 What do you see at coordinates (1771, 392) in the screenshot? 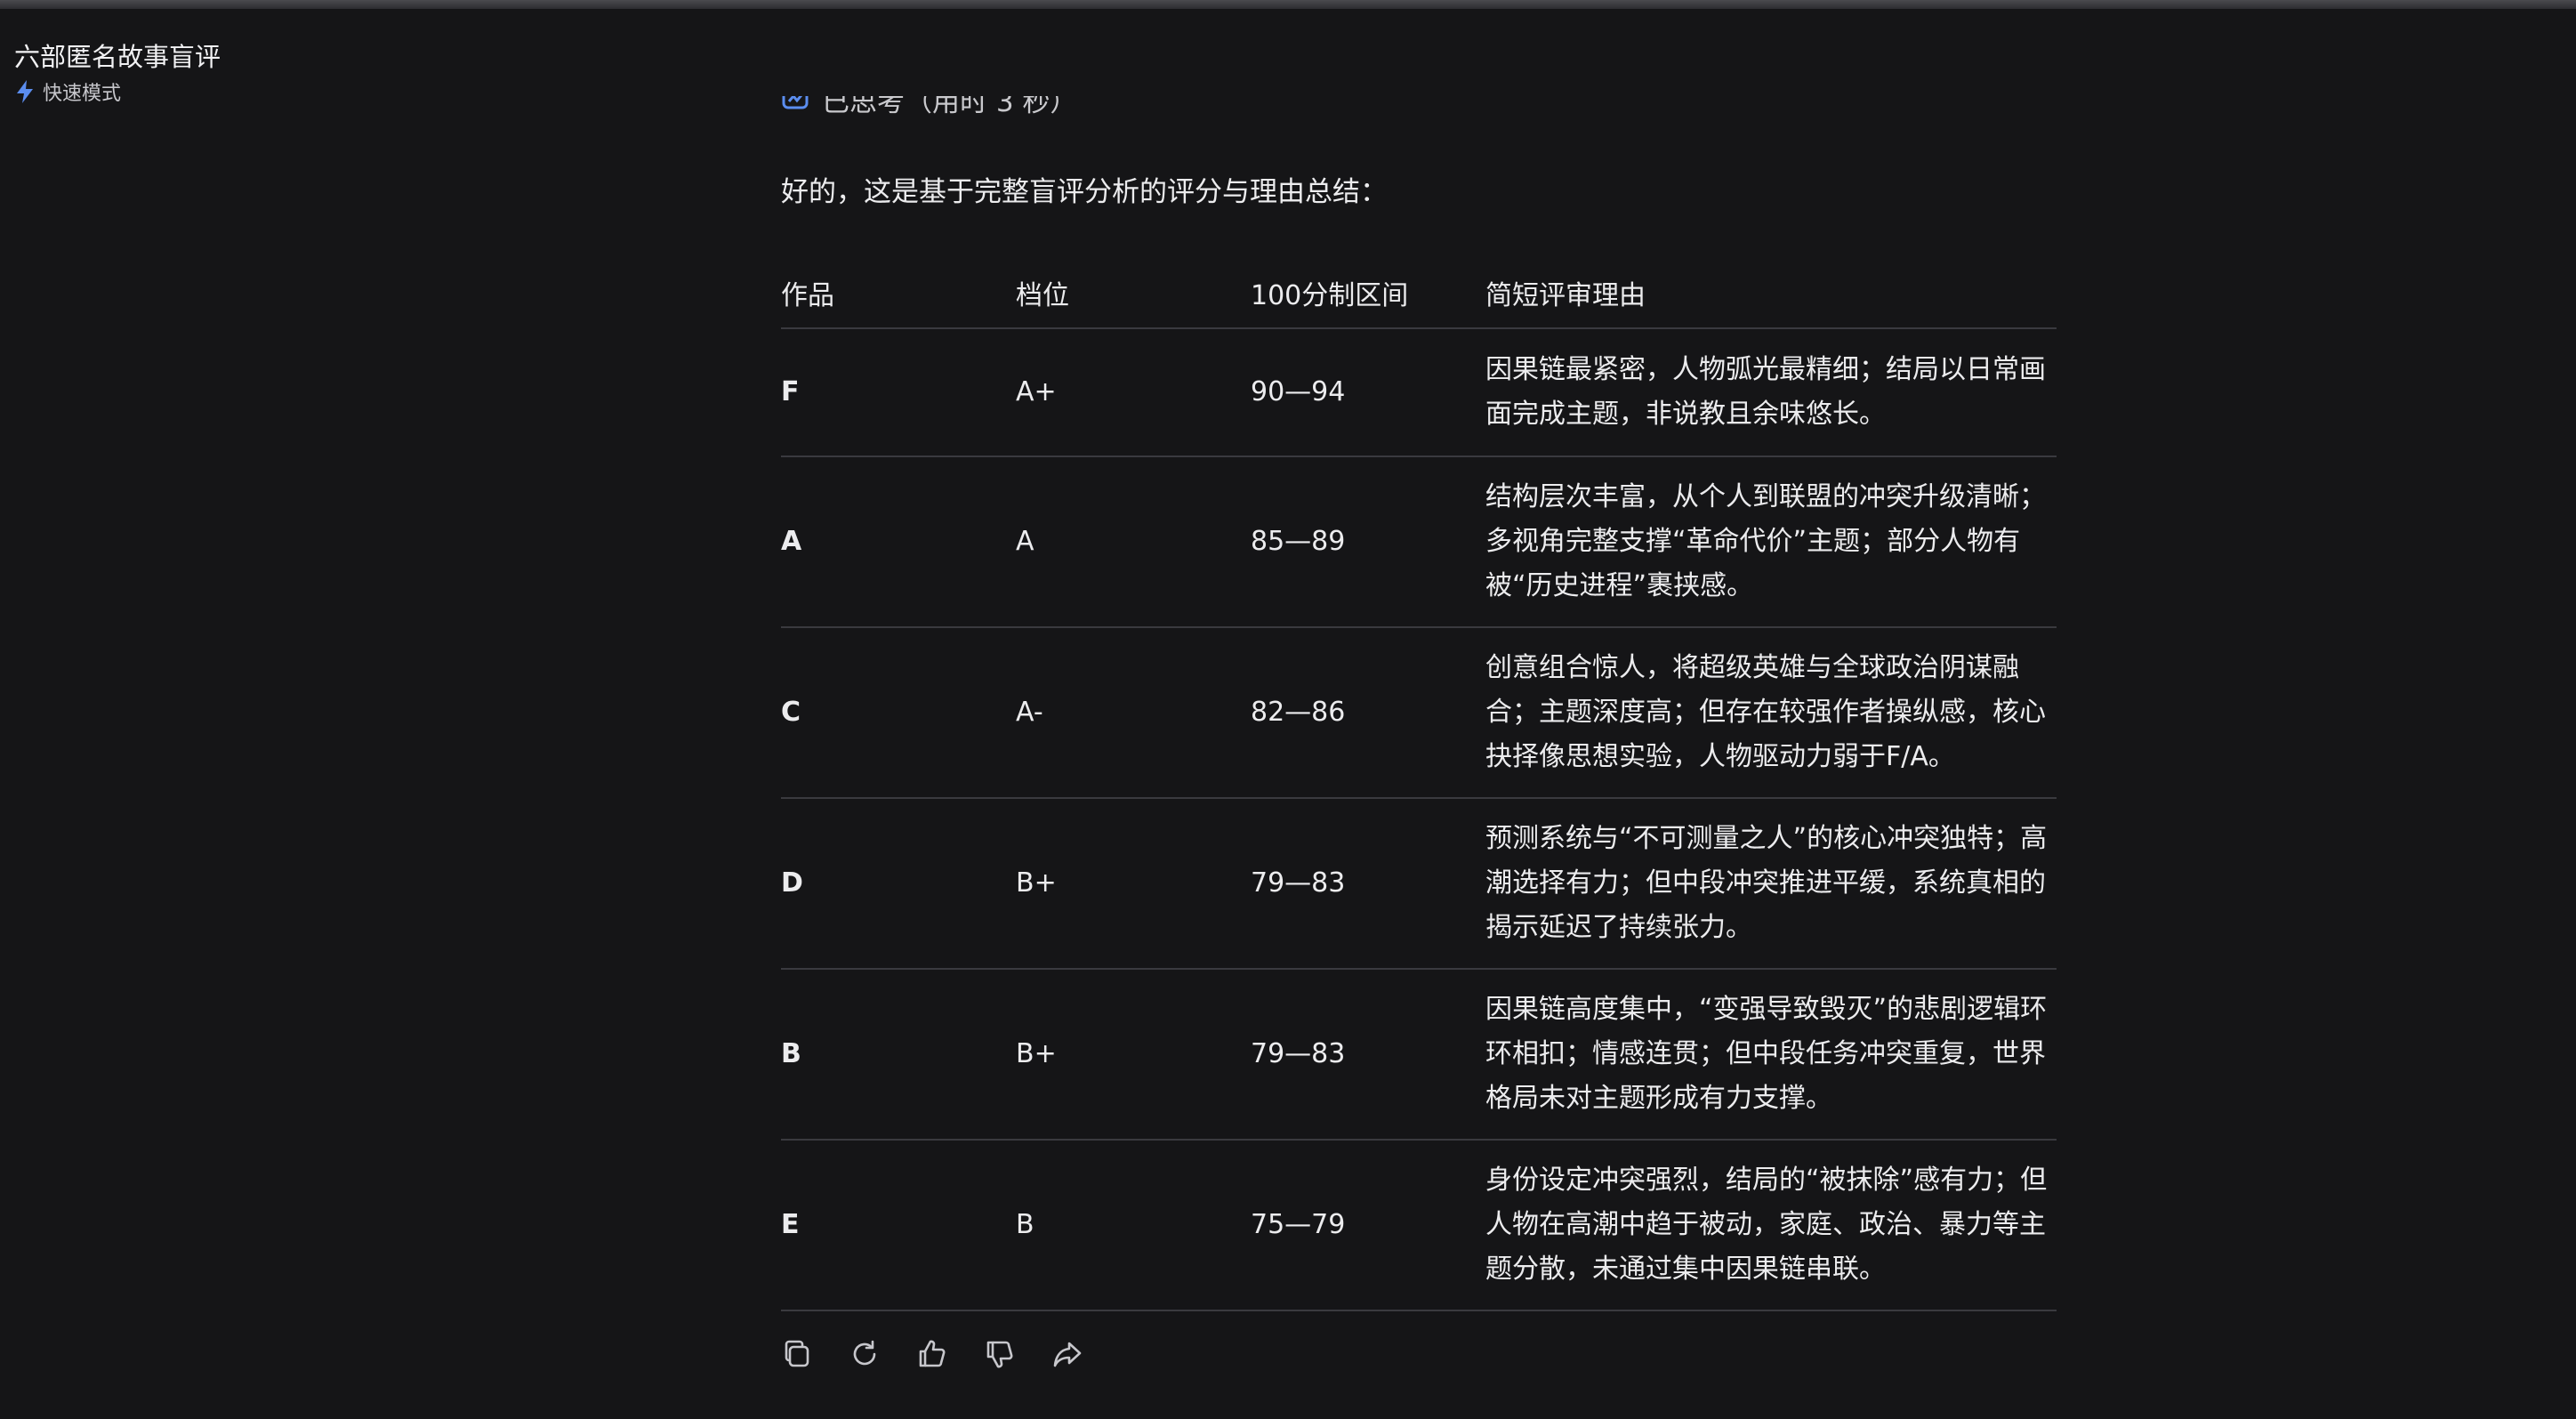
I see `cell-reason: 因果链最紧密，人物弧光最精细；结局以日常画面完成主题，非说教且余味悠长。` at bounding box center [1771, 392].